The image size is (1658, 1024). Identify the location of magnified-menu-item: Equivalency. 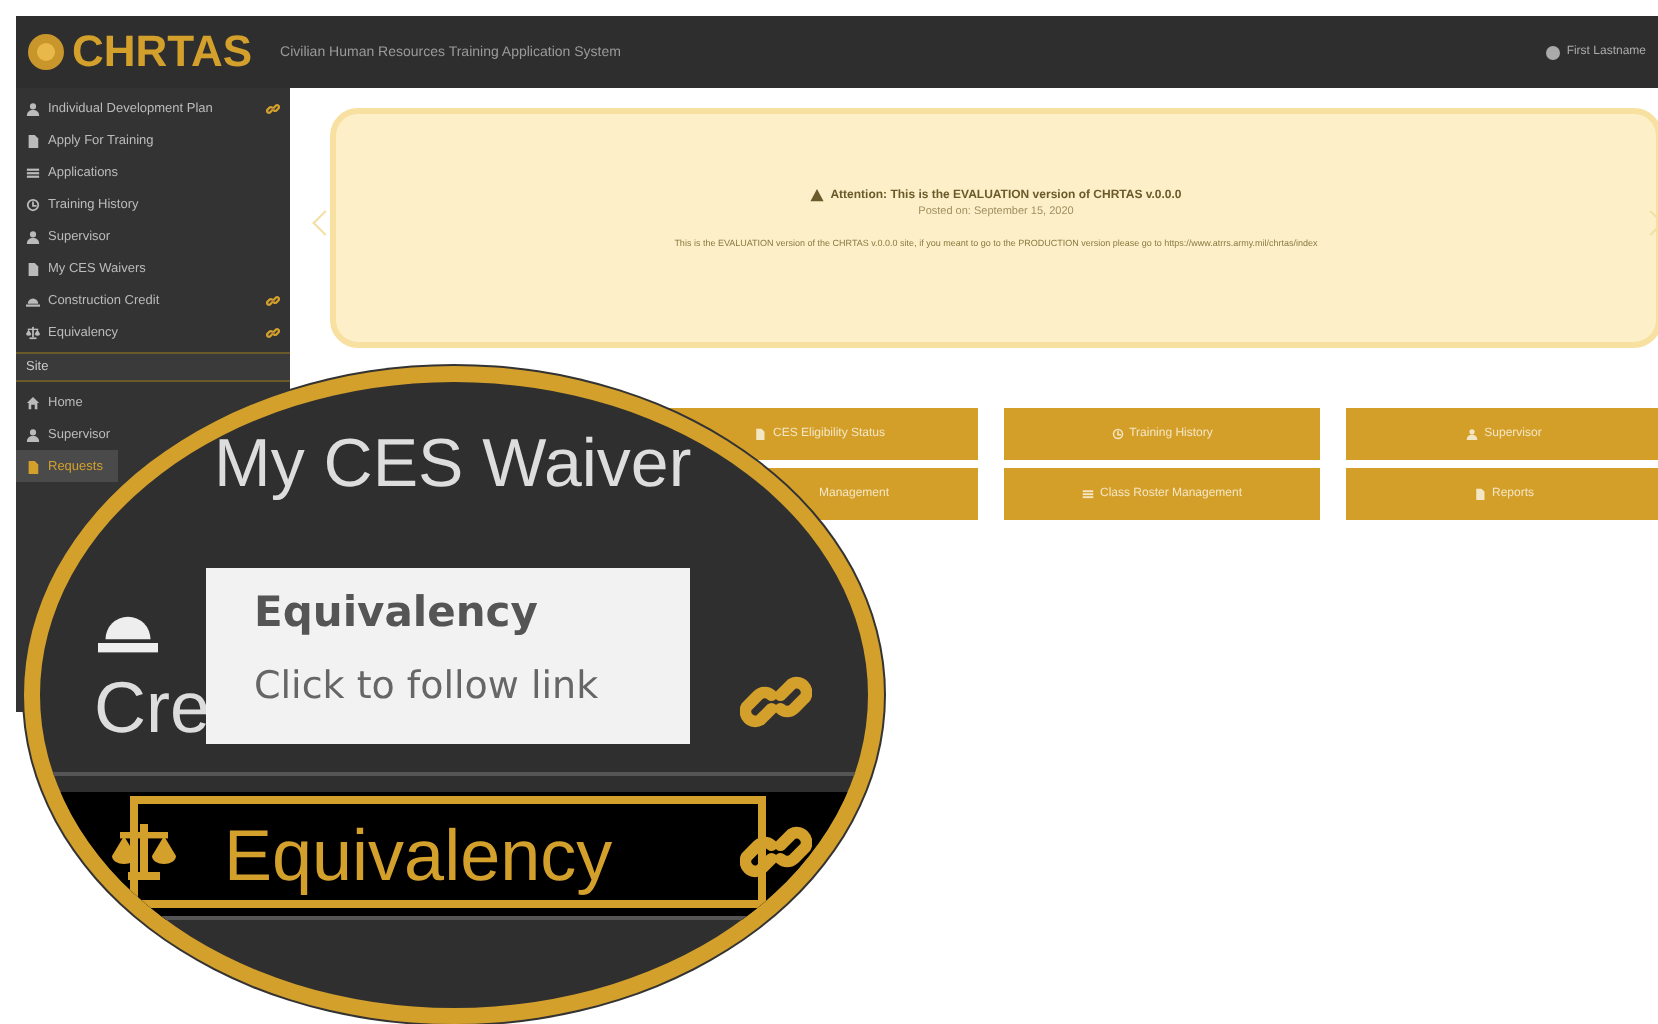
(418, 856).